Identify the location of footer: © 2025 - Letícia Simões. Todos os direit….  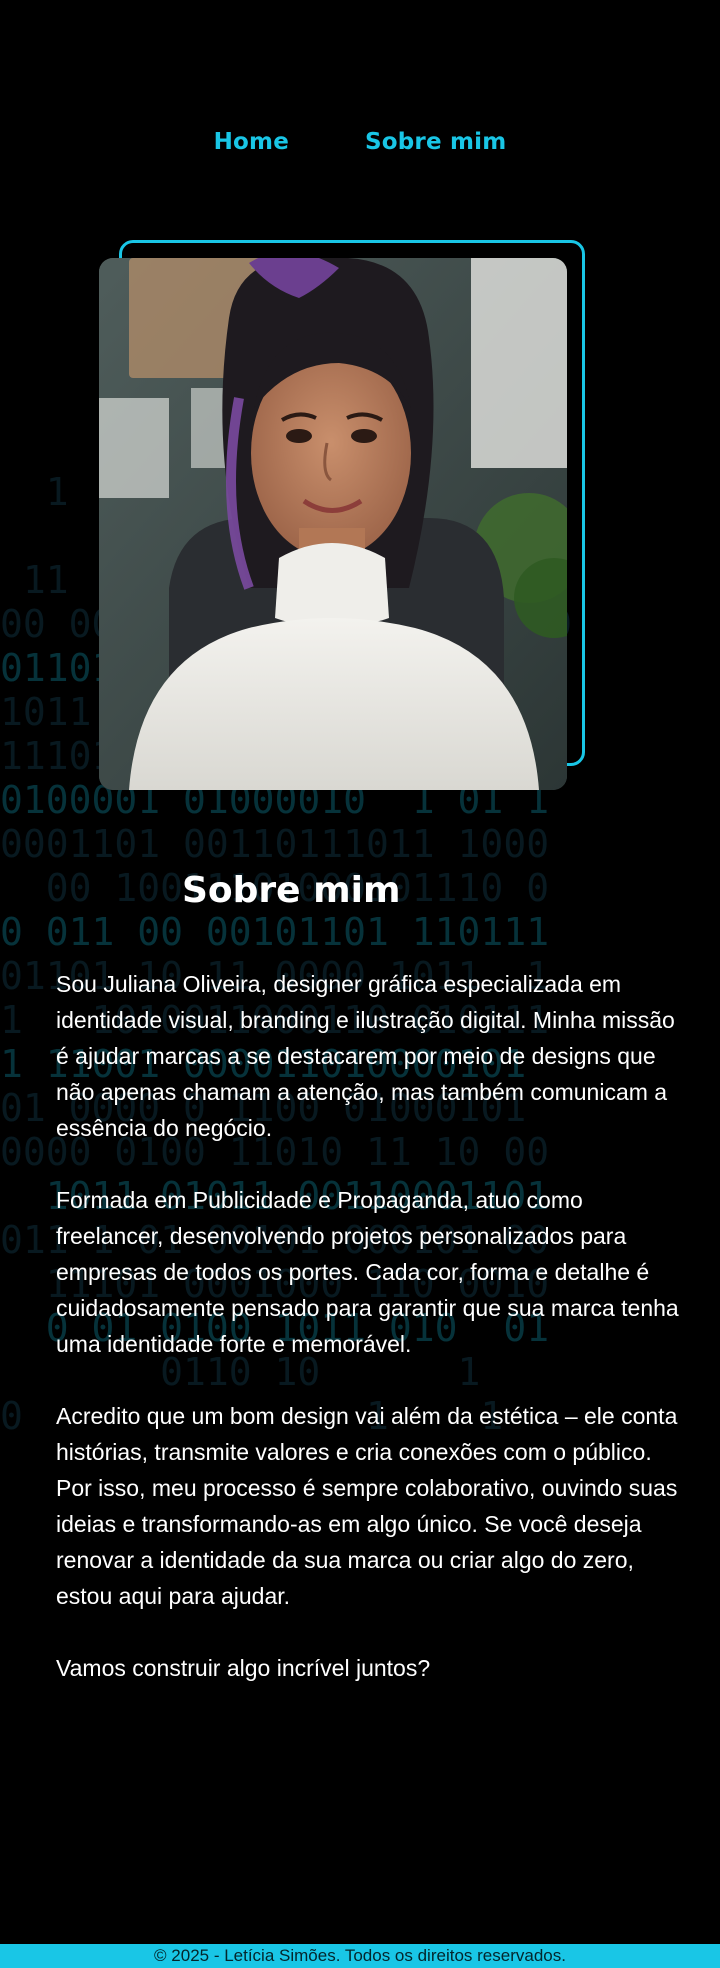
(360, 1956).